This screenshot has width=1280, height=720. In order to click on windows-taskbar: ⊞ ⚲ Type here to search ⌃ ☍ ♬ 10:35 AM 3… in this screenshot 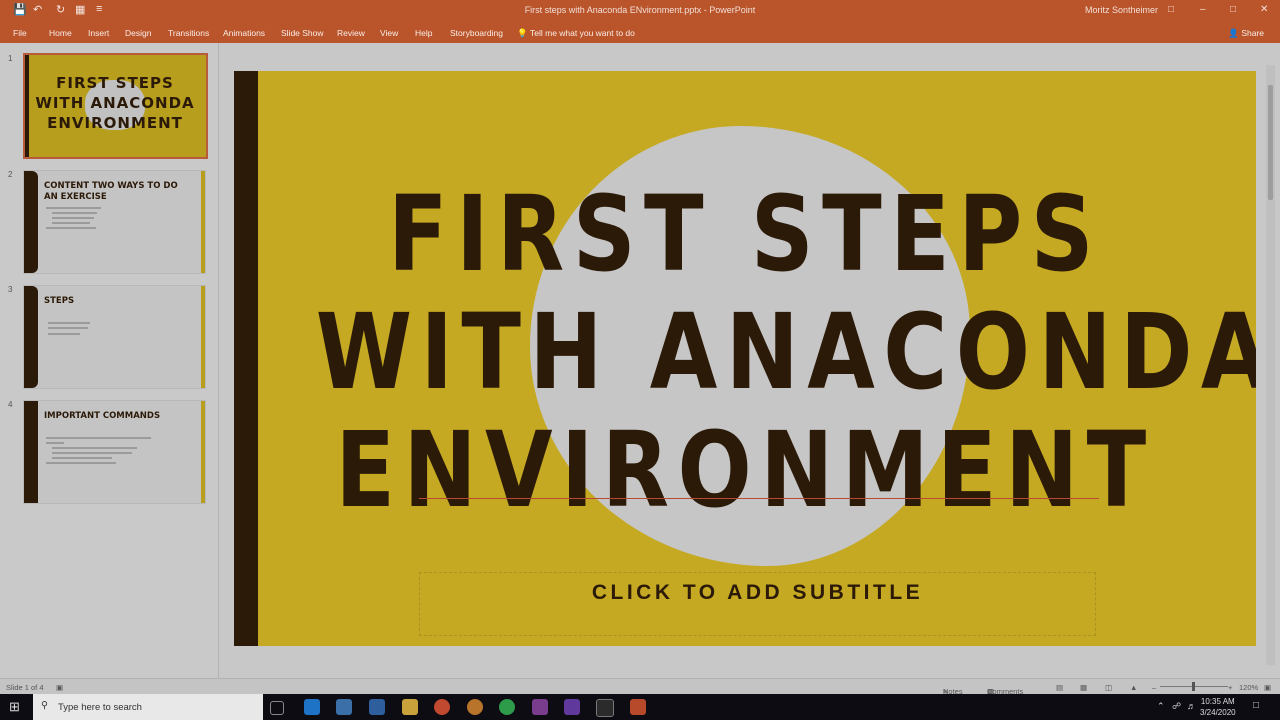, I will do `click(640, 707)`.